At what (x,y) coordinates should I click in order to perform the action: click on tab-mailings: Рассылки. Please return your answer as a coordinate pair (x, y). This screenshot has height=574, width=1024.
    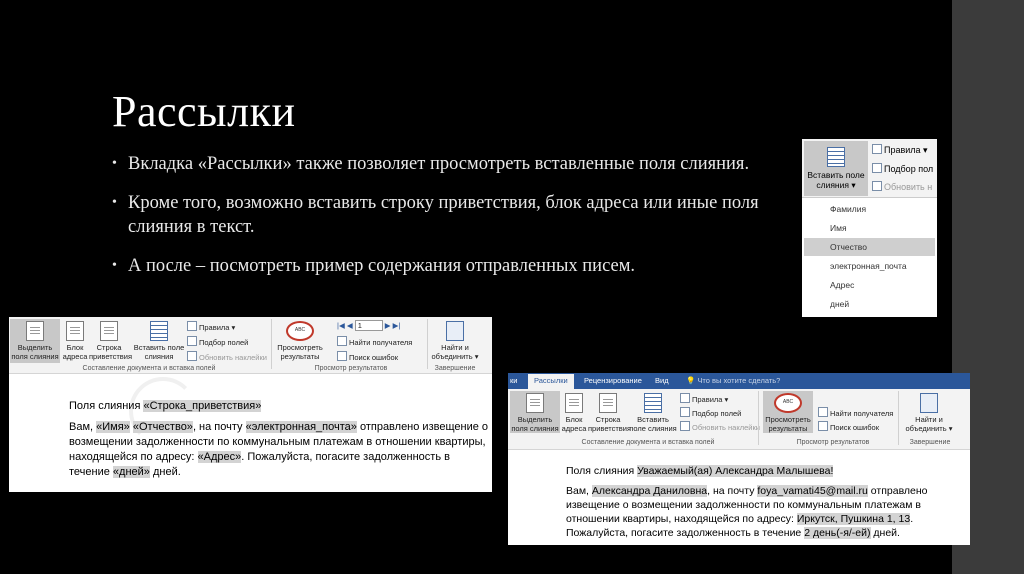
    Looking at the image, I should click on (551, 381).